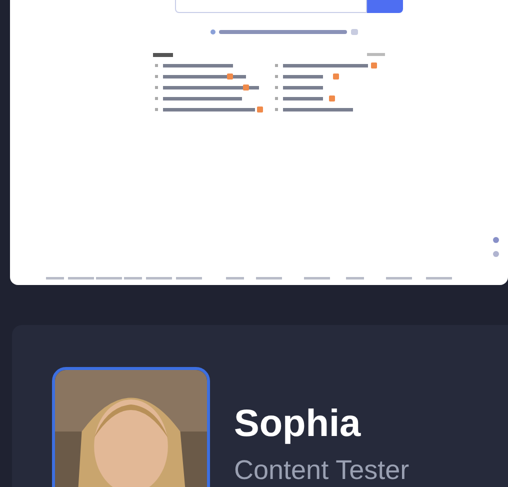 The image size is (508, 487). I want to click on side-dots-icon, so click(496, 247).